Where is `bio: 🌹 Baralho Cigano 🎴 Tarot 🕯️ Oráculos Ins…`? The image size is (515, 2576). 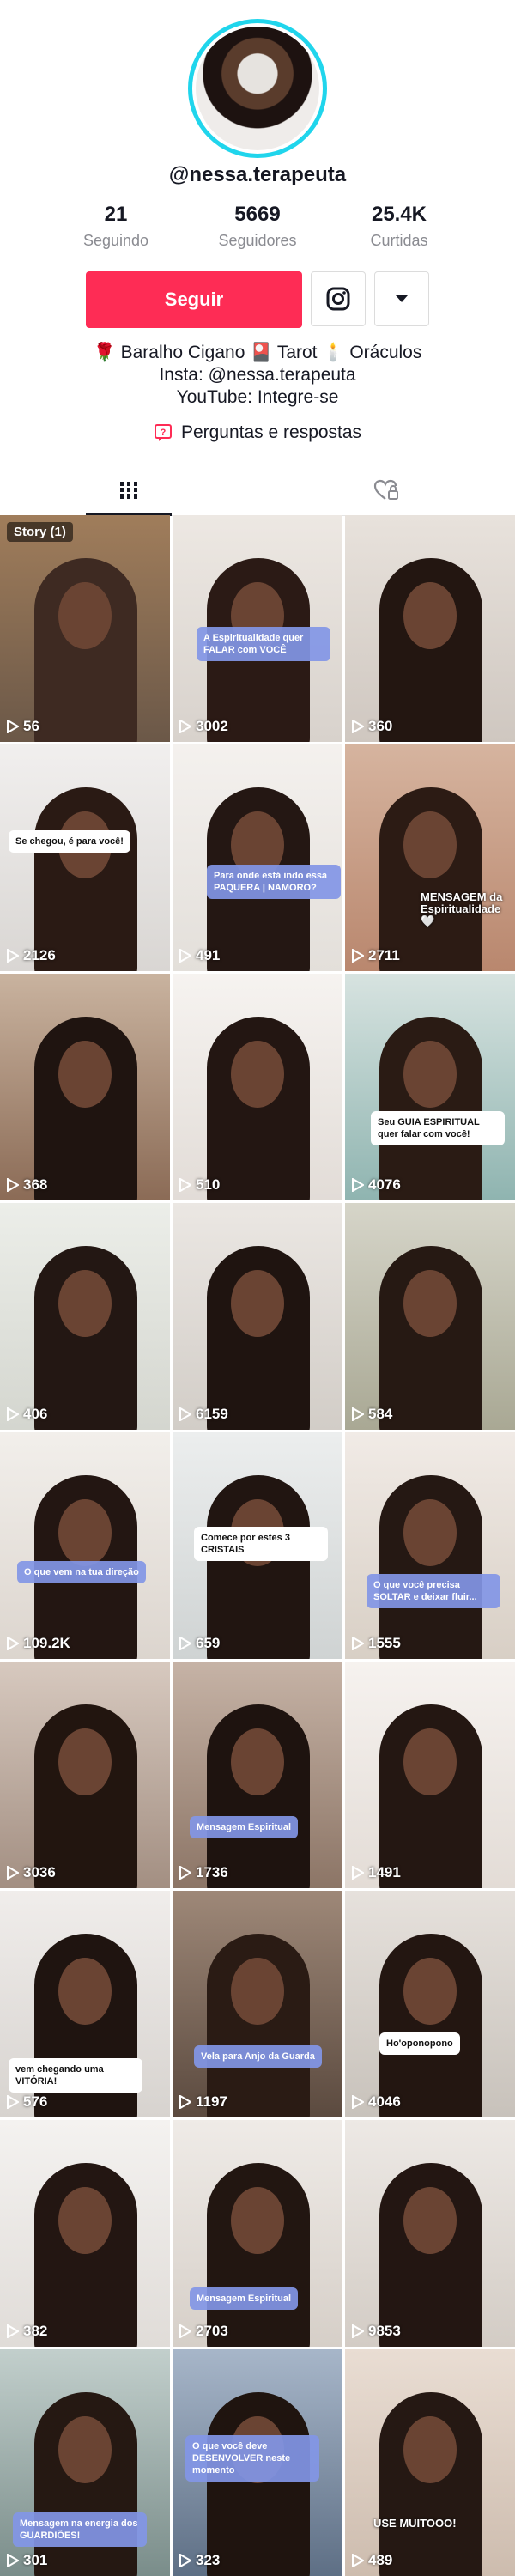
bio: 🌹 Baralho Cigano 🎴 Tarot 🕯️ Oráculos Ins… is located at coordinates (257, 376).